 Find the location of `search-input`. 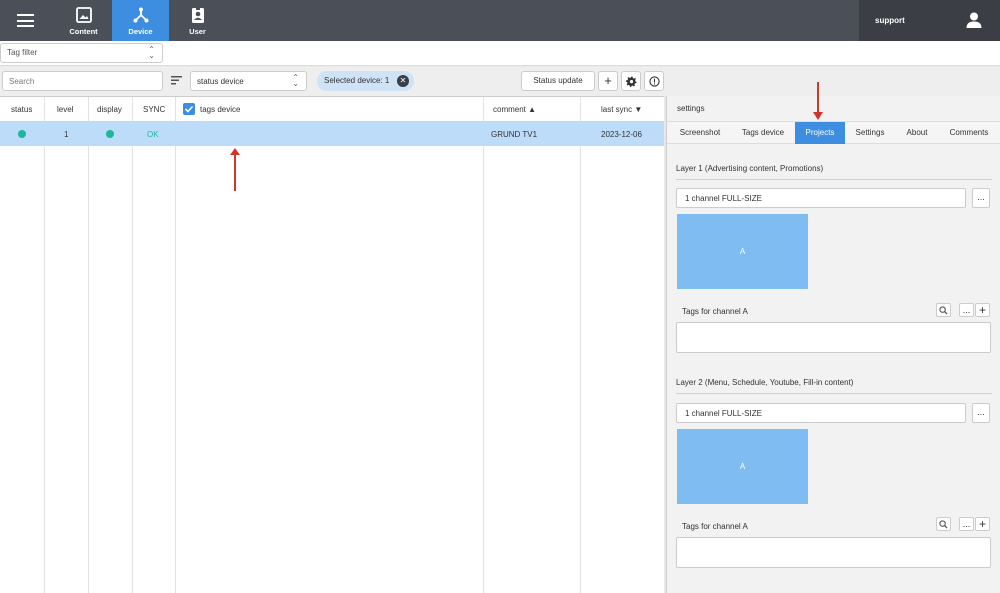

search-input is located at coordinates (82, 81).